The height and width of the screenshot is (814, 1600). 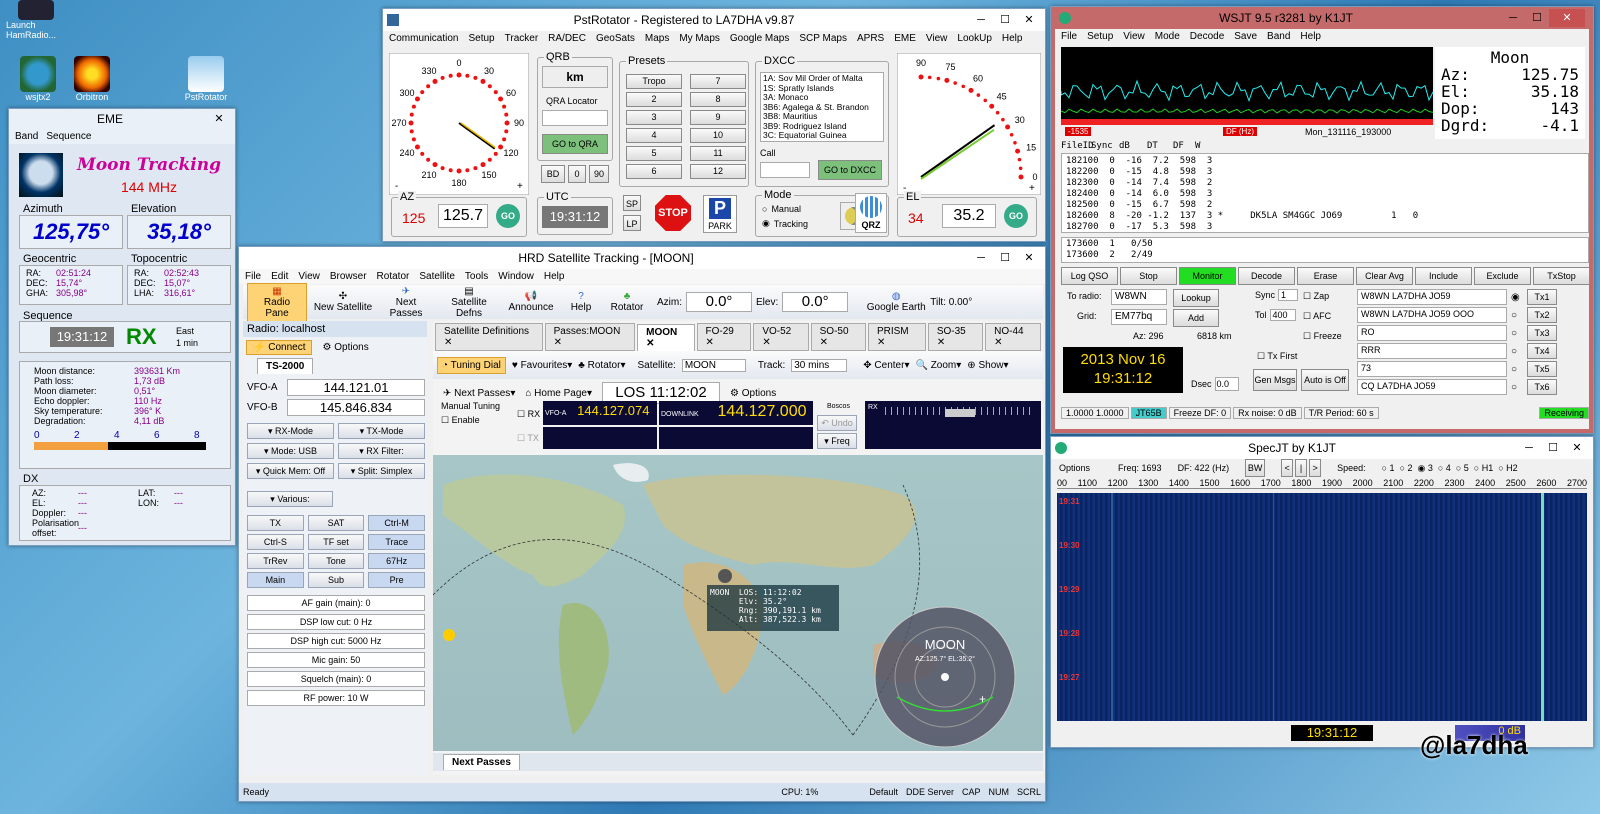 What do you see at coordinates (718, 153) in the screenshot?
I see `preset-button: 11` at bounding box center [718, 153].